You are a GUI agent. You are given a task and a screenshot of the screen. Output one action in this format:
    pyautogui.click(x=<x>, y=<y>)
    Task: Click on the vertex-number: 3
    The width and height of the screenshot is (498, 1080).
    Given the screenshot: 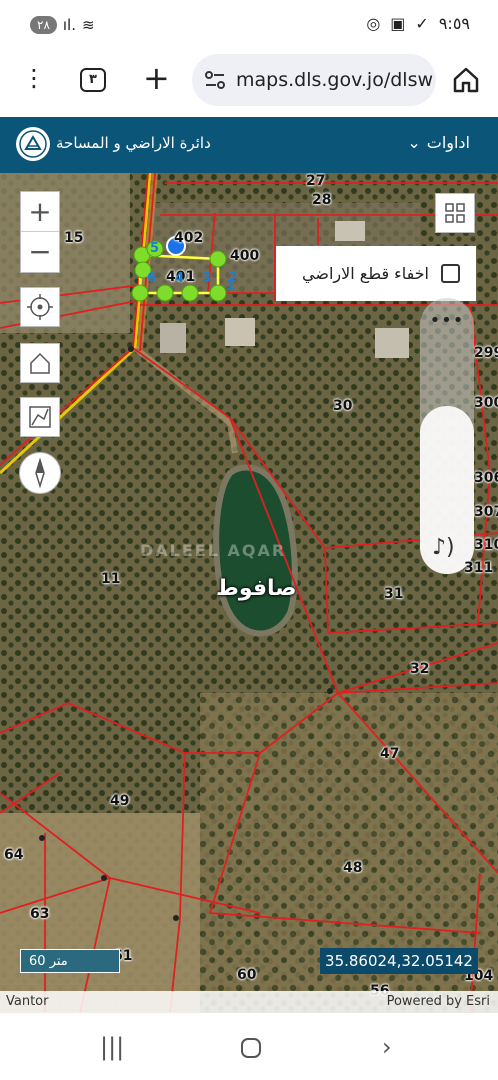 What is the action you would take?
    pyautogui.click(x=207, y=278)
    